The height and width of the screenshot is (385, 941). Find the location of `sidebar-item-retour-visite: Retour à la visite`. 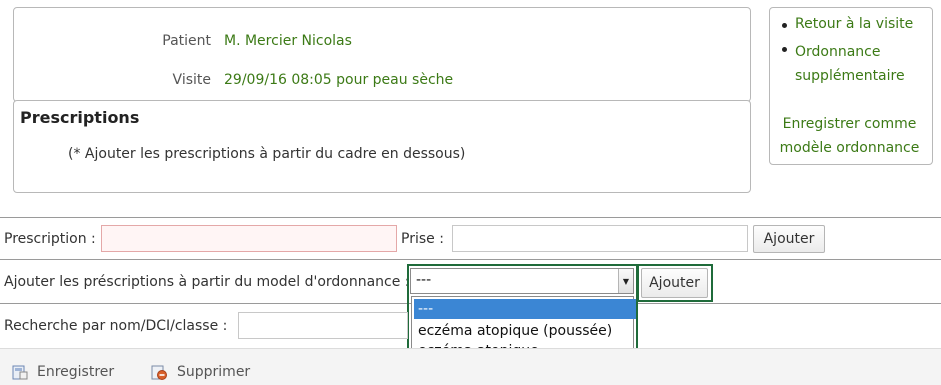

sidebar-item-retour-visite: Retour à la visite is located at coordinates (854, 24).